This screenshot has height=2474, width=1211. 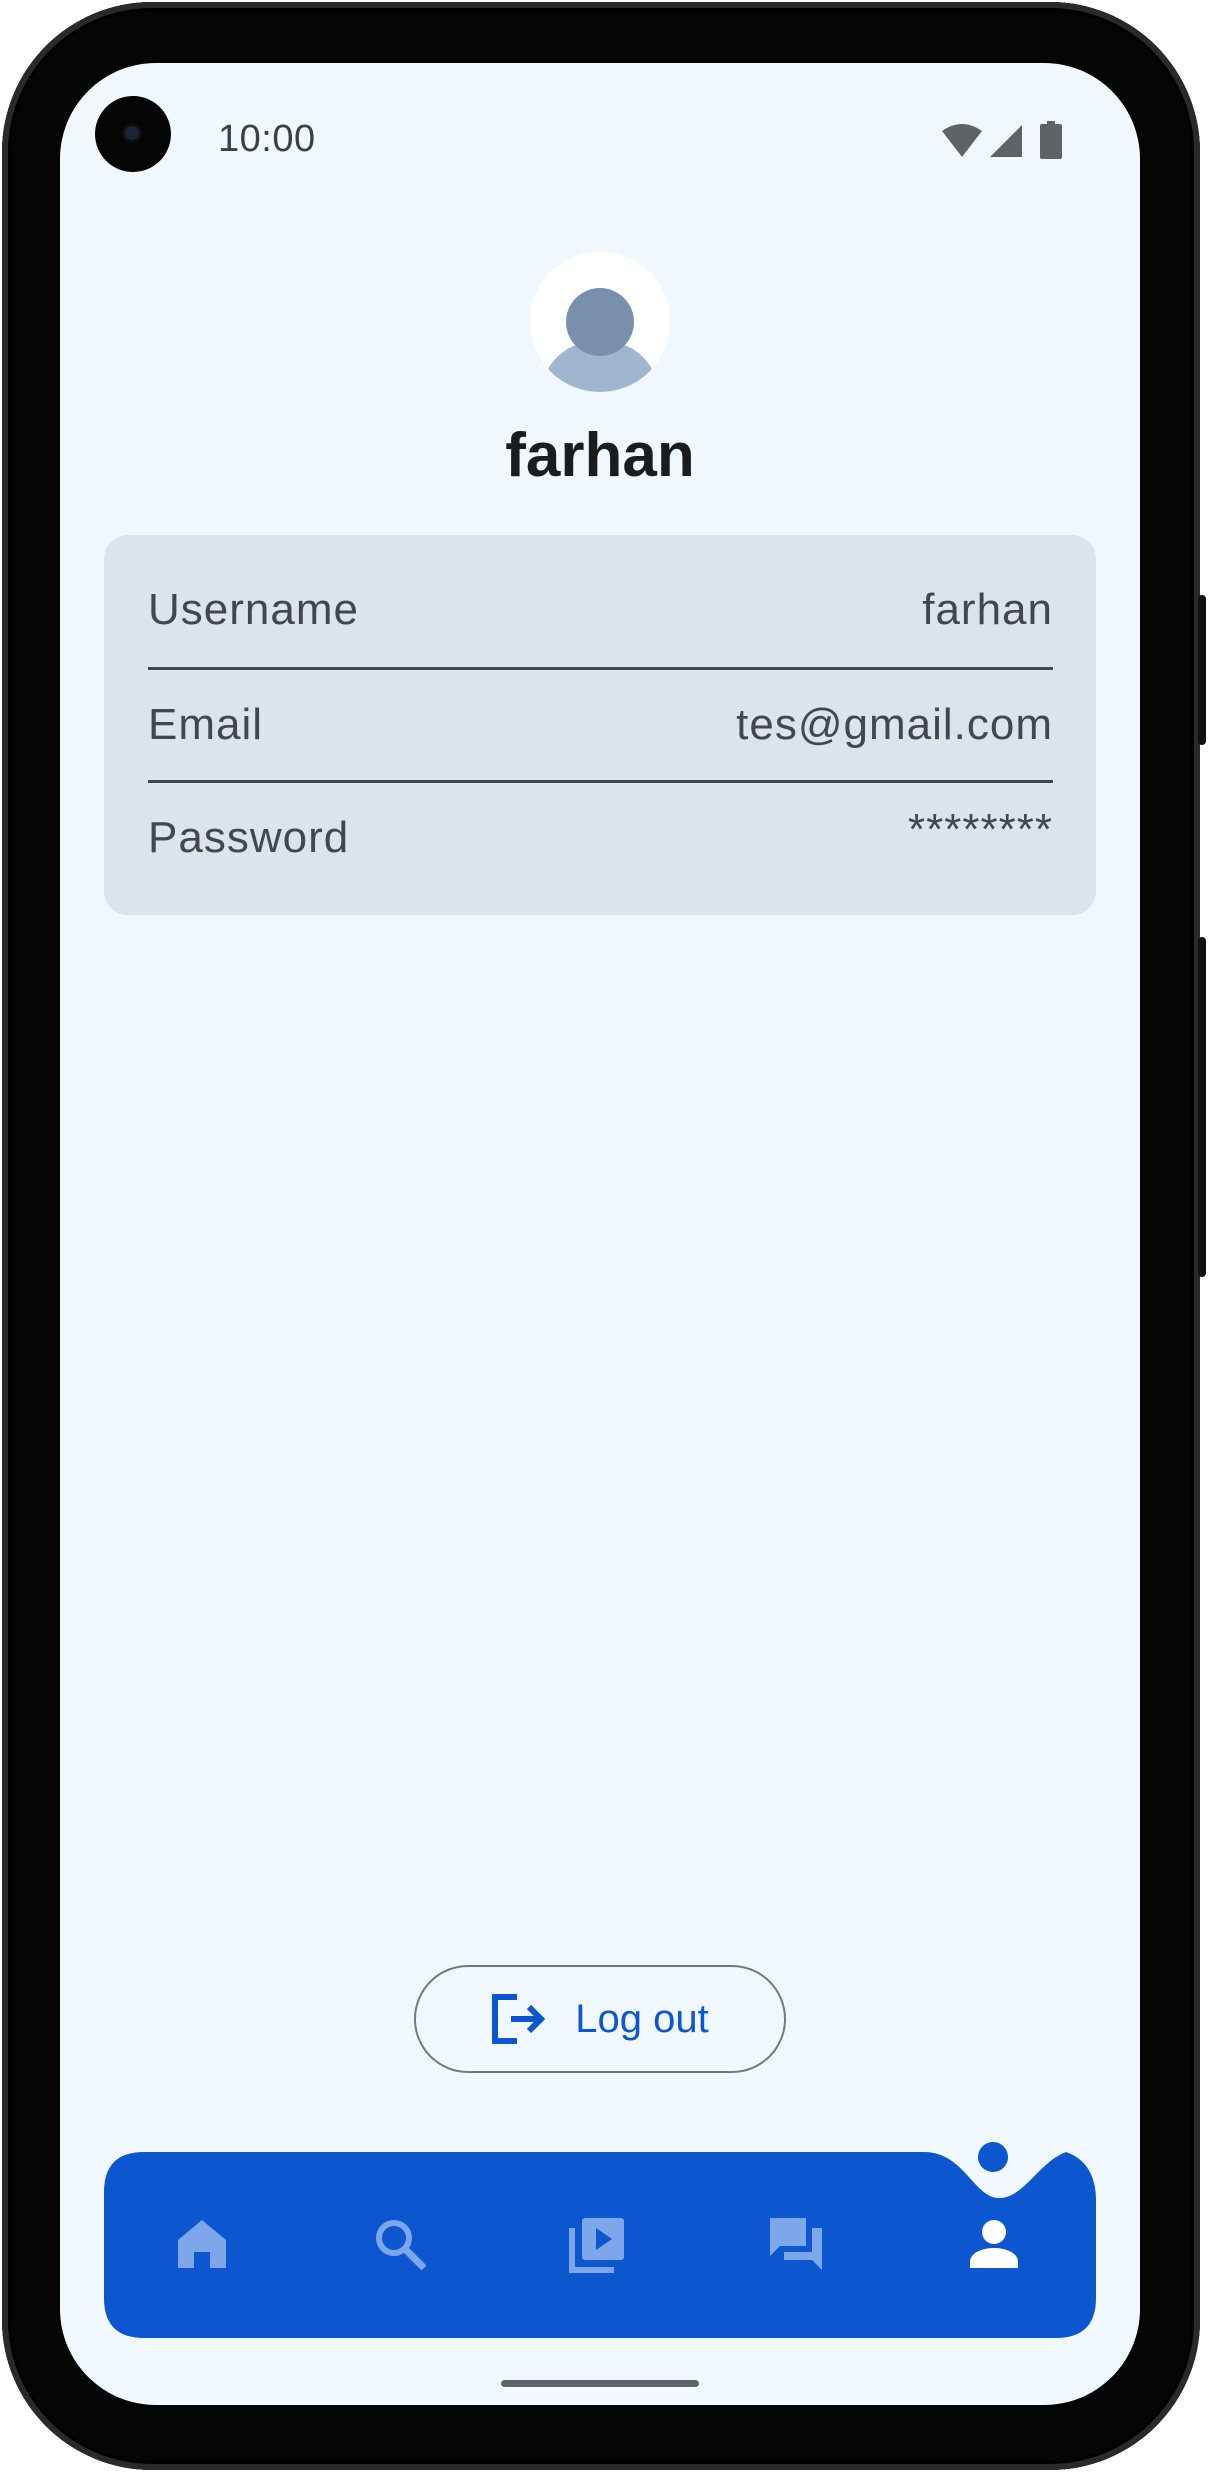 I want to click on username-row: Username farhan, so click(x=600, y=610).